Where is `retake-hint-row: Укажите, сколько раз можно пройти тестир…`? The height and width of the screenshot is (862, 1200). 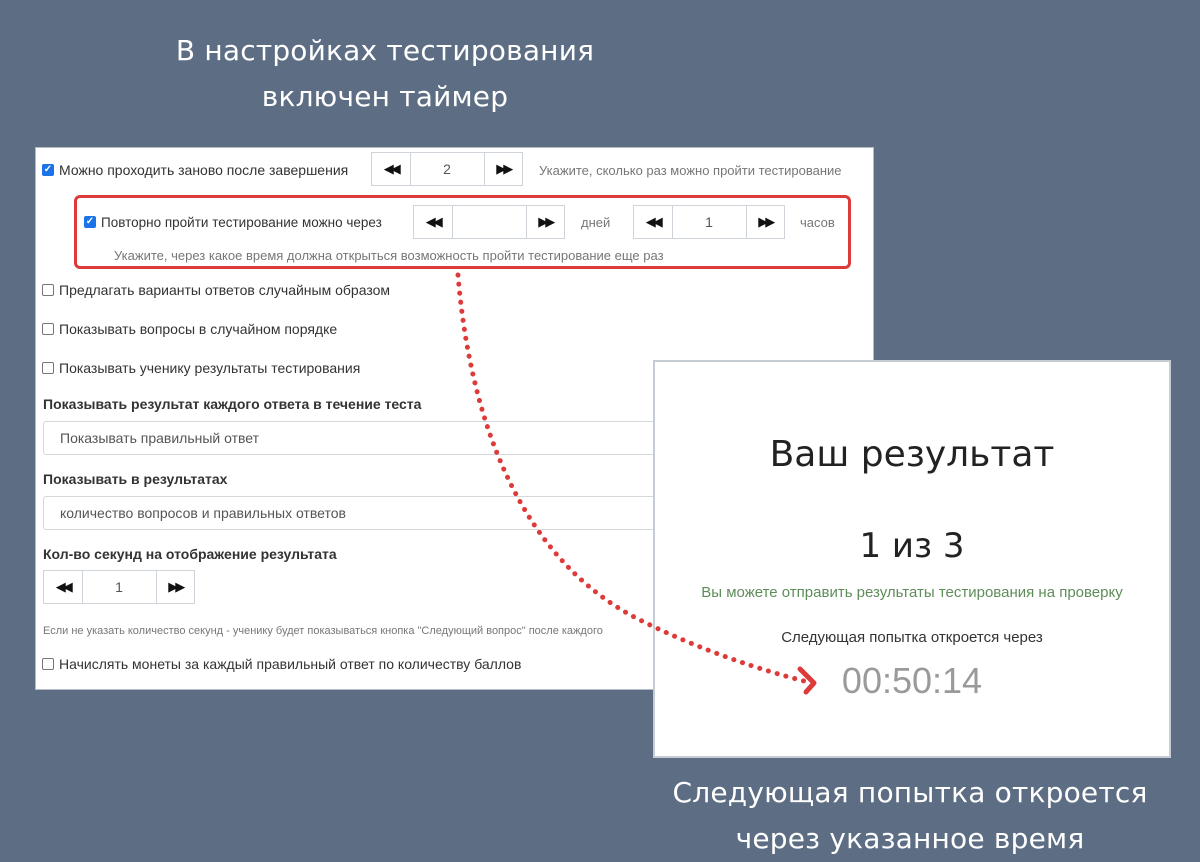
retake-hint-row: Укажите, сколько раз можно пройти тестир… is located at coordinates (690, 170).